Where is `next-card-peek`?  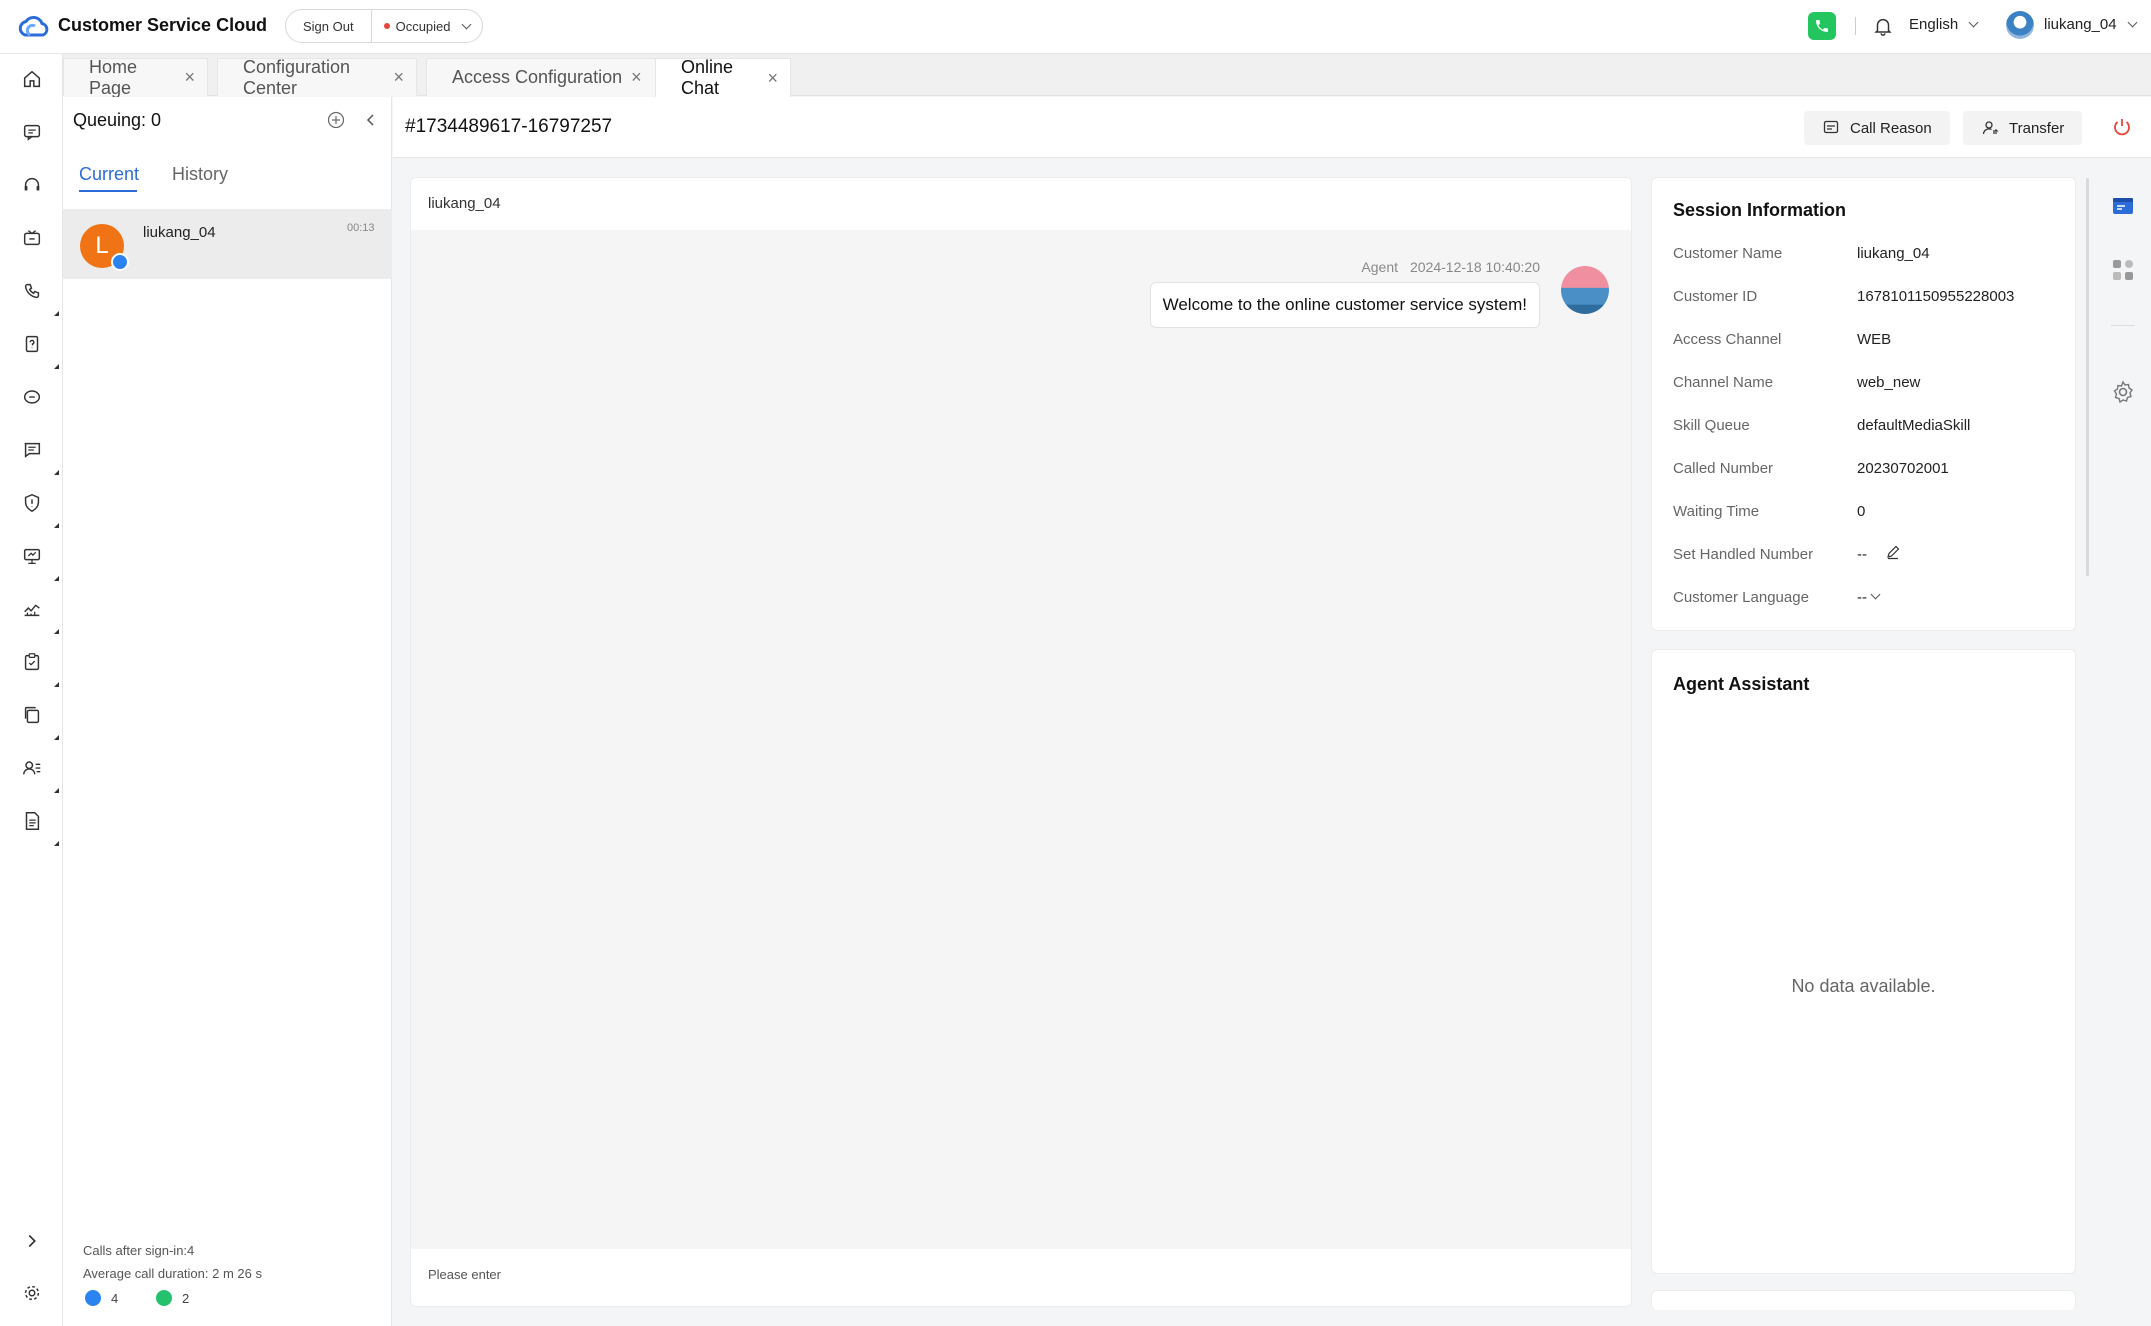 next-card-peek is located at coordinates (1863, 1300).